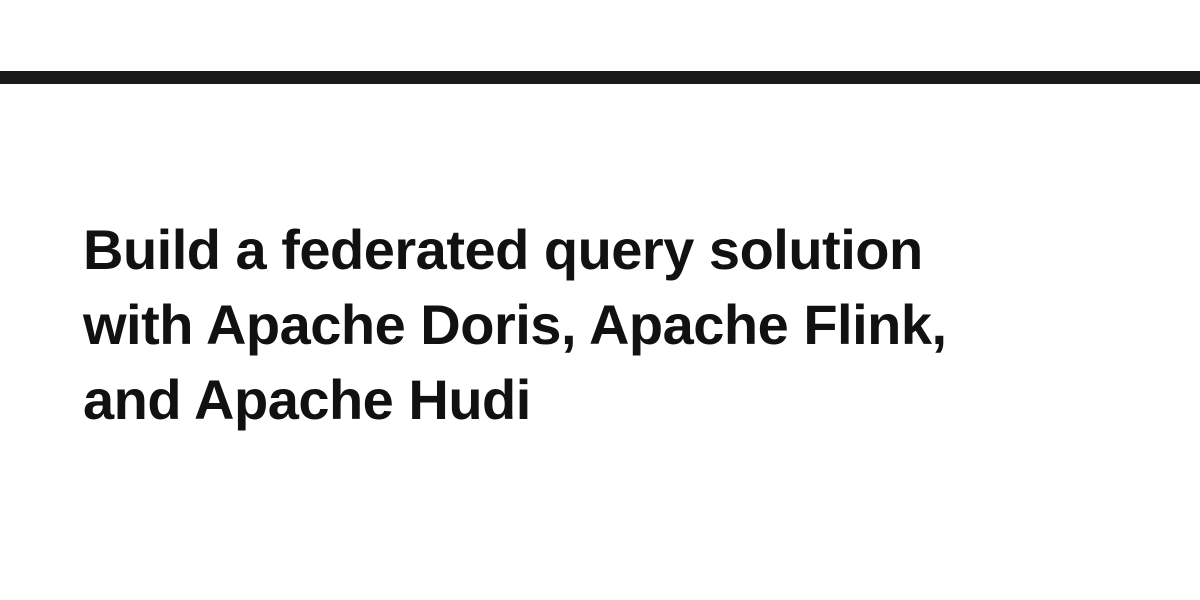  What do you see at coordinates (307, 399) in the screenshot?
I see `article-title-line-3: and Apache Hudi` at bounding box center [307, 399].